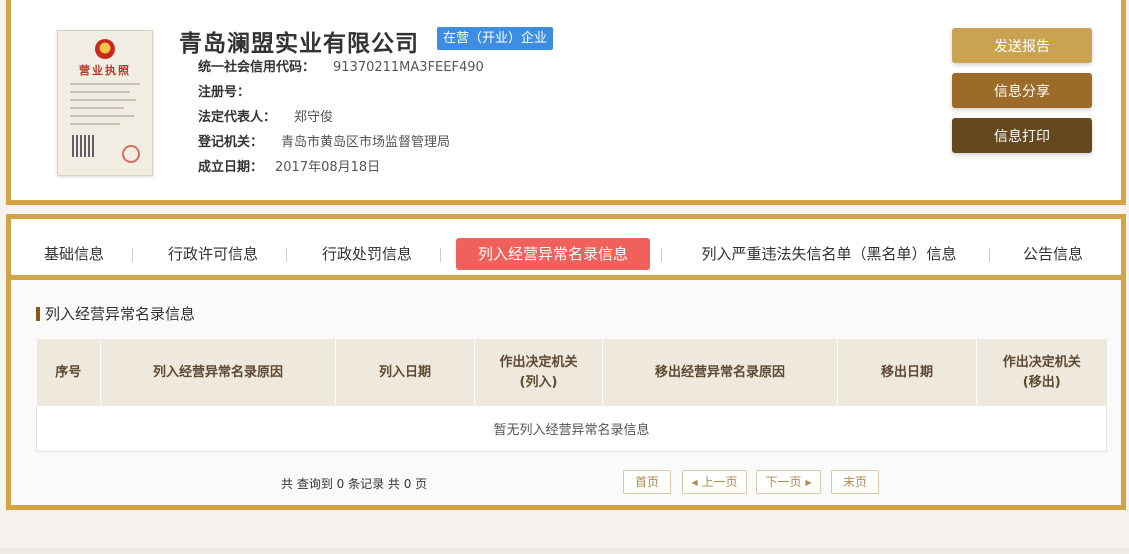  I want to click on tab-announcements: 公告信息, so click(1053, 254).